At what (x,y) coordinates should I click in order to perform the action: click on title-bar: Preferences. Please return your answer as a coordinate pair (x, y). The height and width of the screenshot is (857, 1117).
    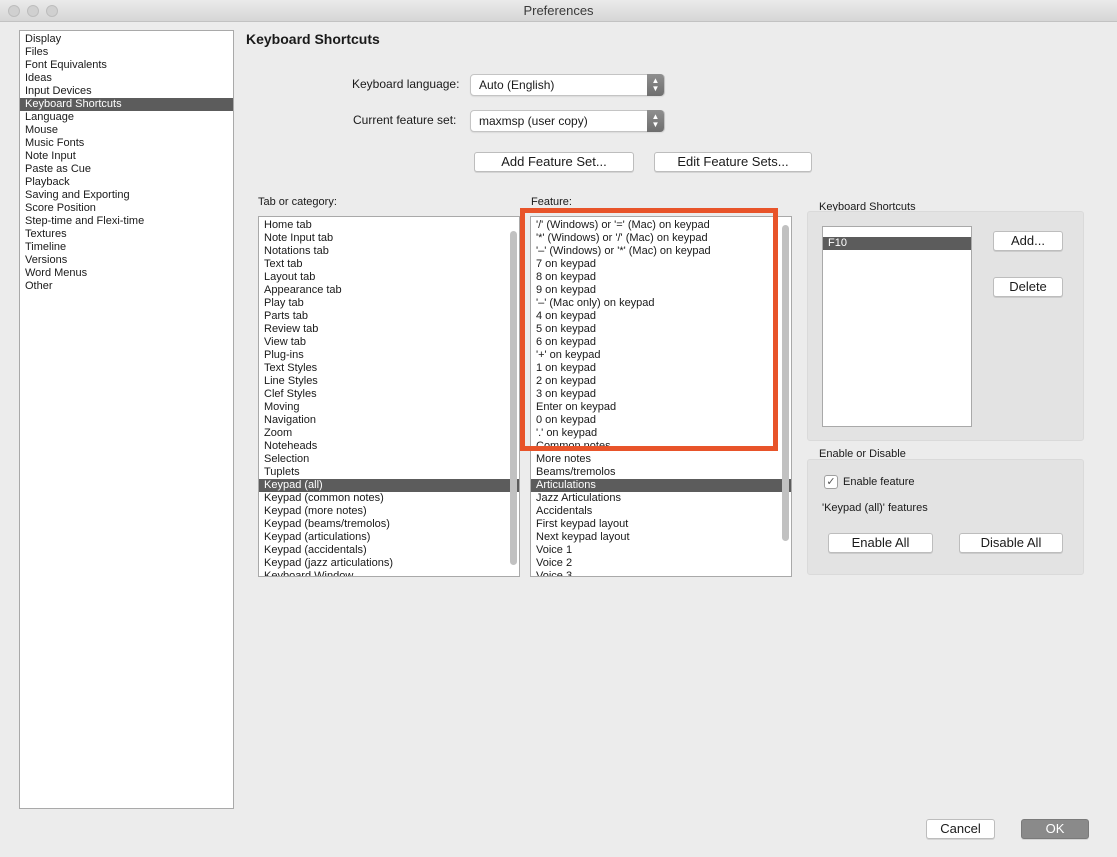
    Looking at the image, I should click on (558, 11).